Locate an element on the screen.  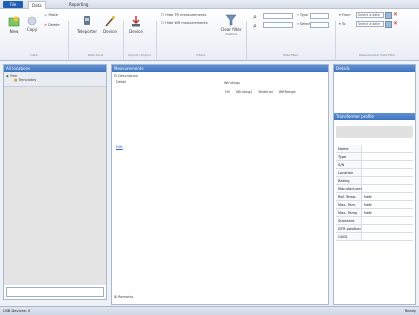
expand-icon: ⊞ is located at coordinates (115, 297).